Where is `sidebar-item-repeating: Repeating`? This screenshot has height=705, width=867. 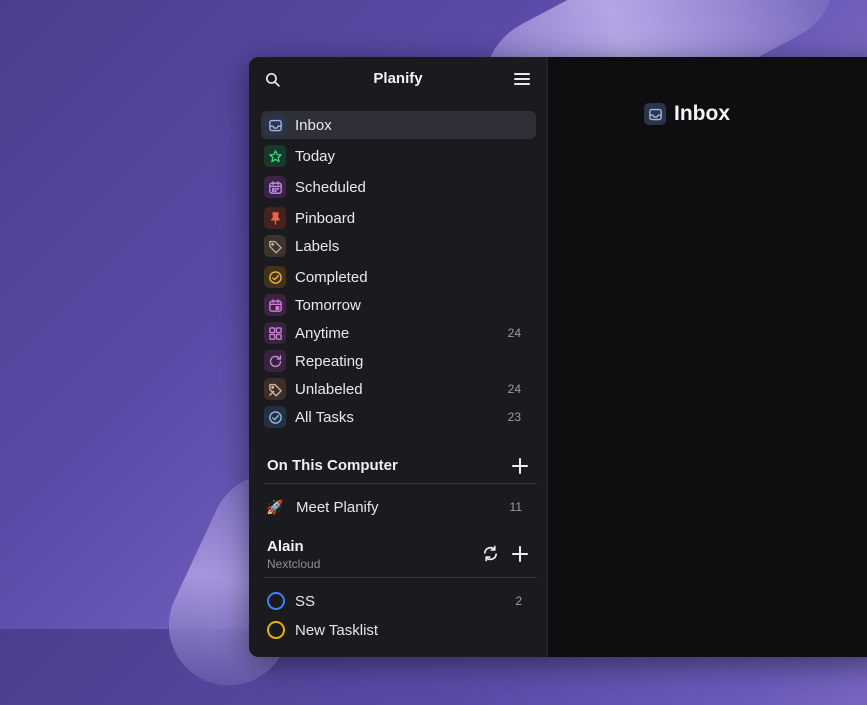 sidebar-item-repeating: Repeating is located at coordinates (398, 361).